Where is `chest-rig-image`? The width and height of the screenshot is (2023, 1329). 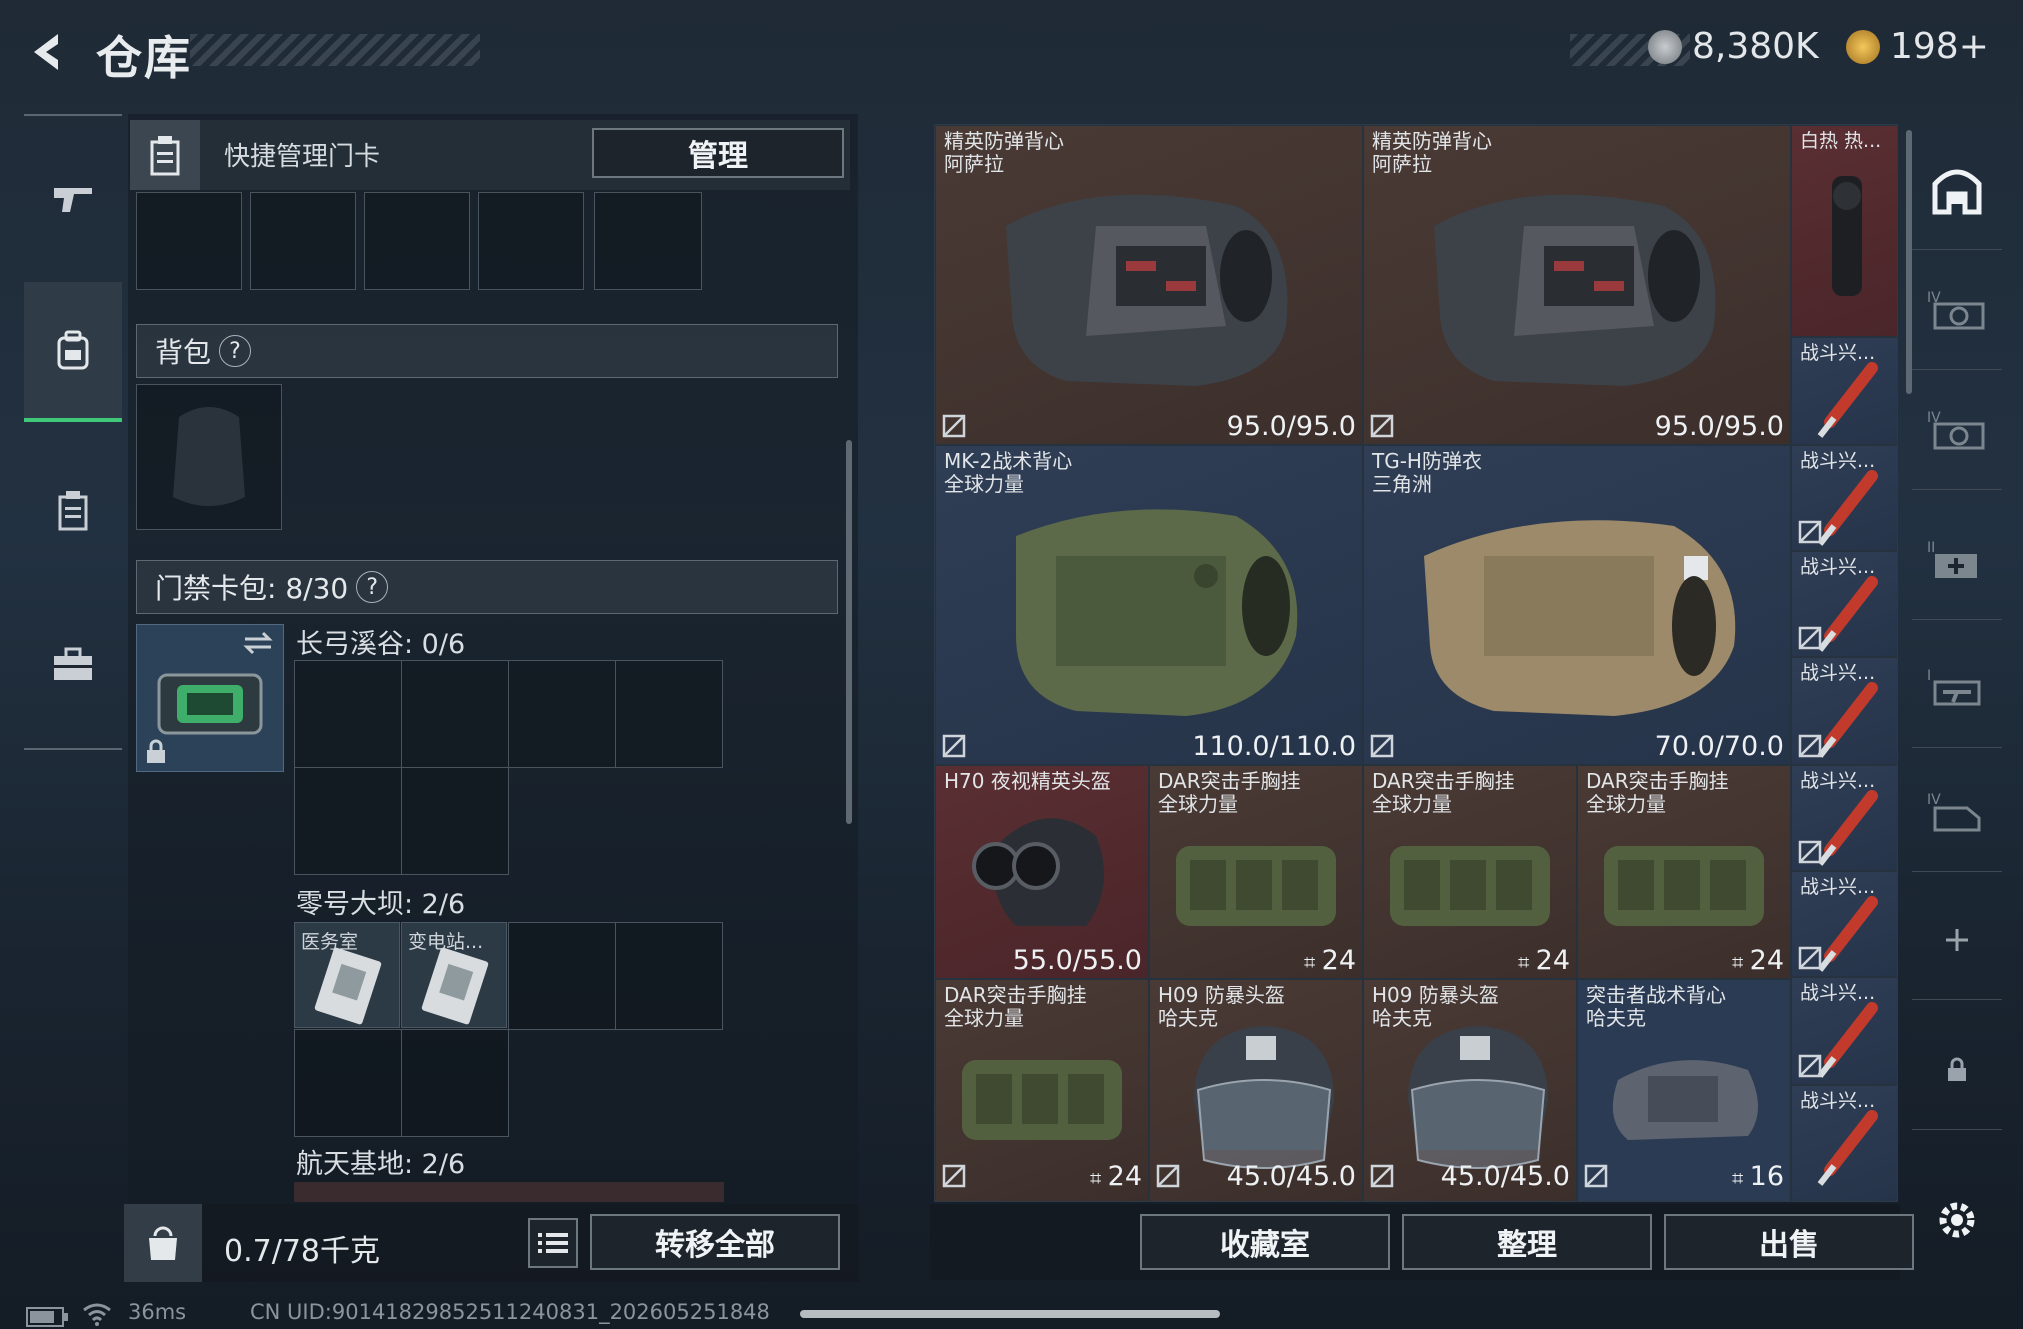
chest-rig-image is located at coordinates (1256, 886).